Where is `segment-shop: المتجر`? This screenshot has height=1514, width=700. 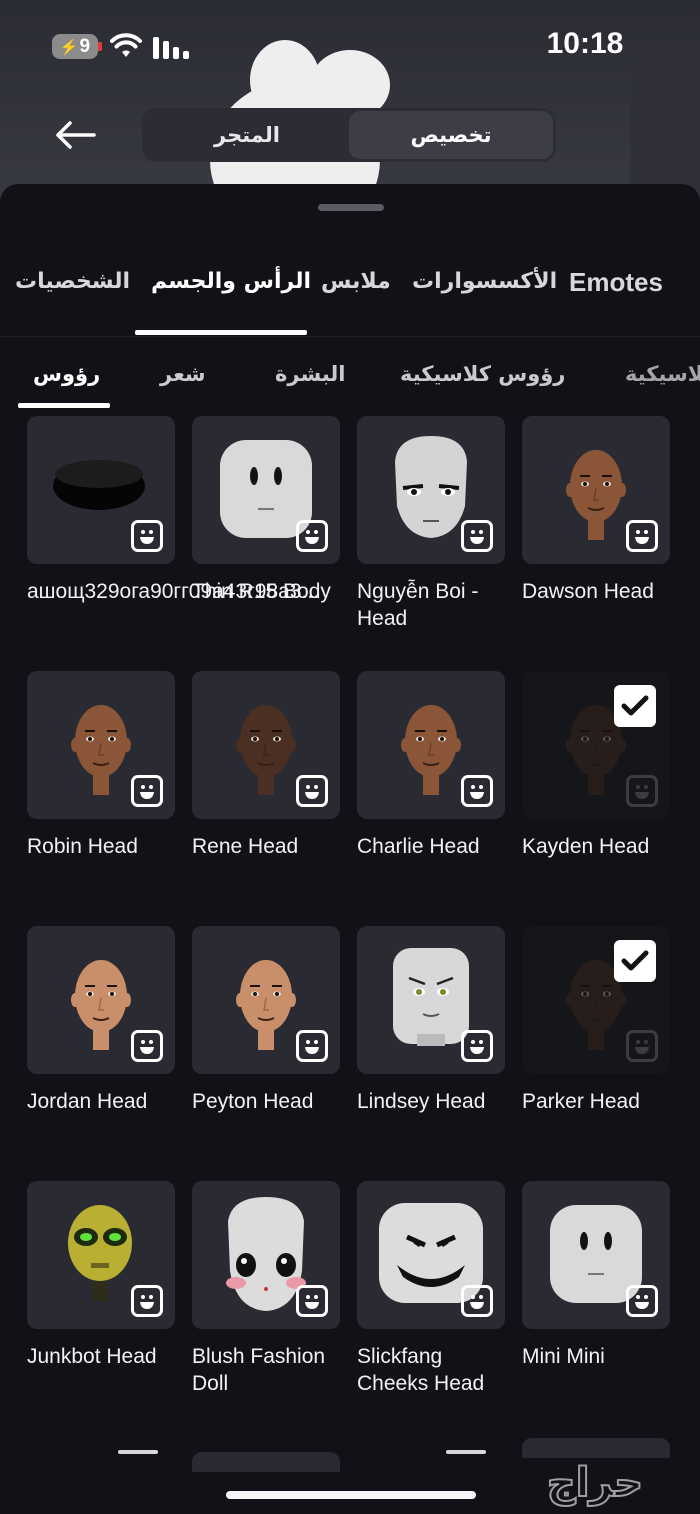
segment-shop: المتجر is located at coordinates (247, 135).